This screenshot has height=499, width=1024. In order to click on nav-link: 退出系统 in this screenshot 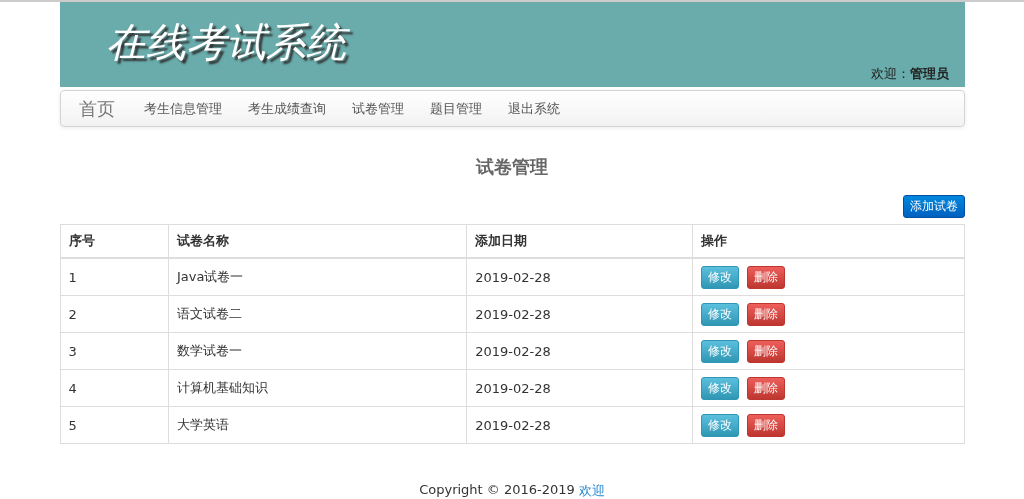, I will do `click(533, 108)`.